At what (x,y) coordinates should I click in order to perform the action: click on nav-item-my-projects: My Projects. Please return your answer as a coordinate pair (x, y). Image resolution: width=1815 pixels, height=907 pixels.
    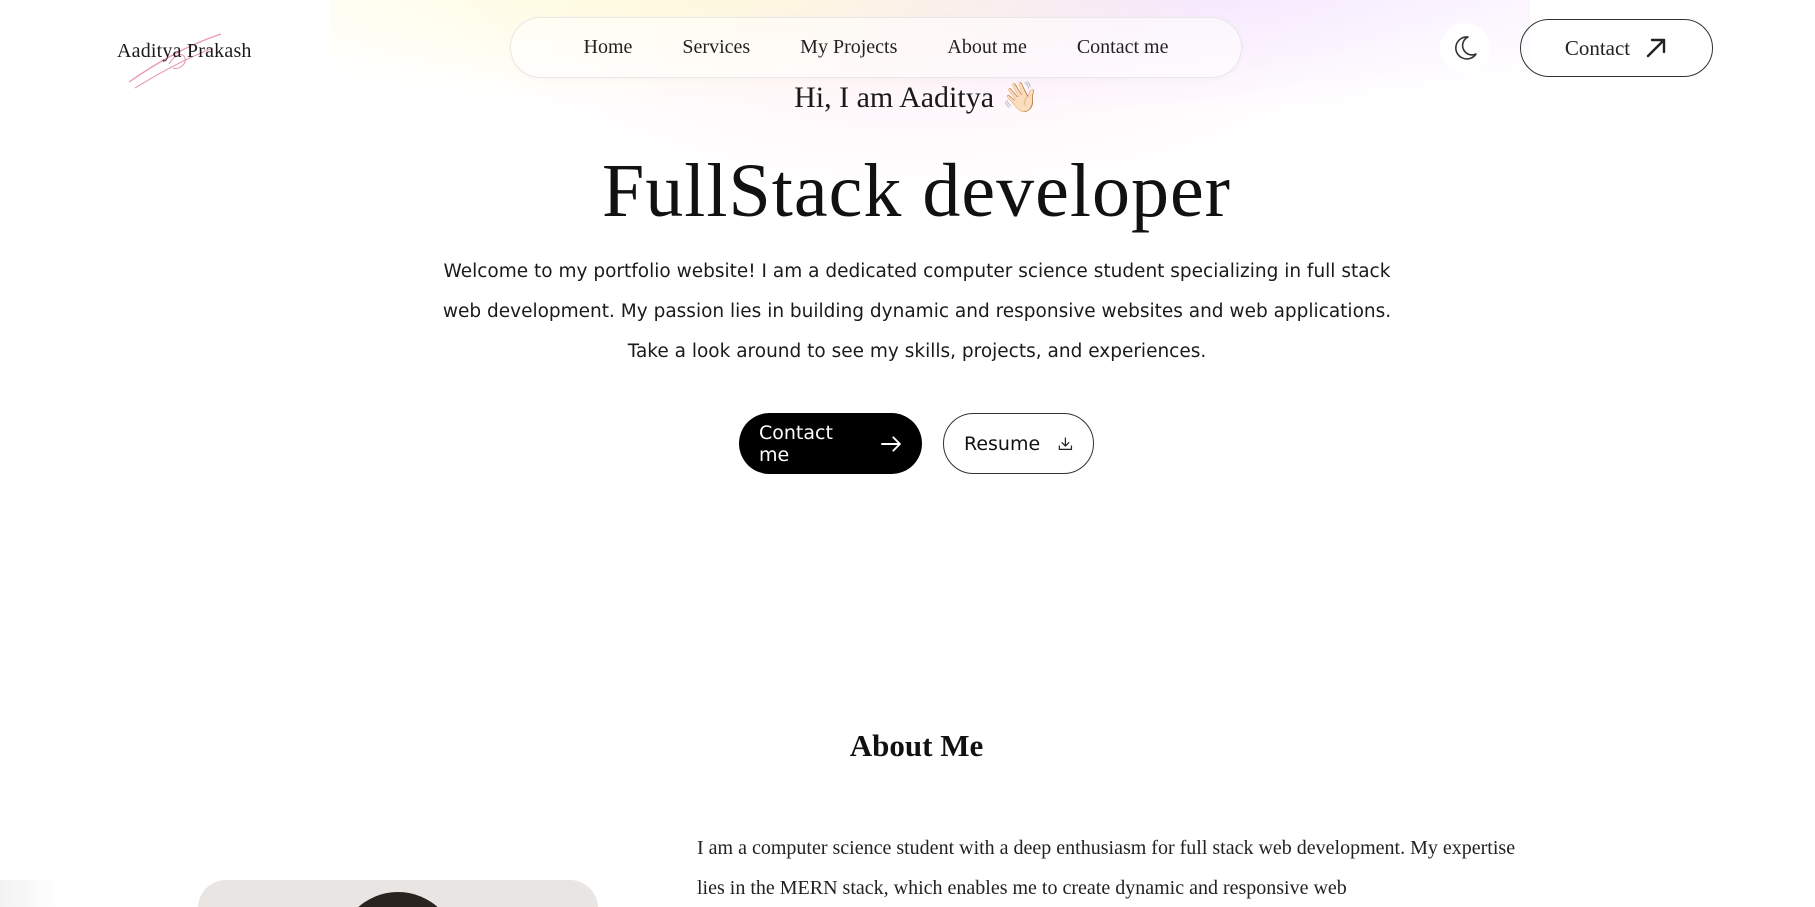
    Looking at the image, I should click on (848, 47).